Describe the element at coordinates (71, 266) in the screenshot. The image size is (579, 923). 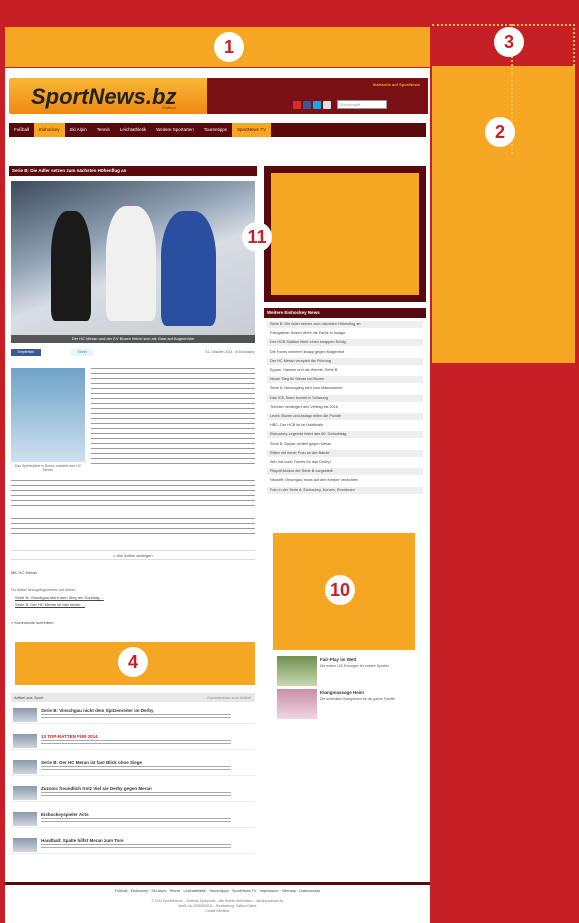
I see `referee-figure` at that location.